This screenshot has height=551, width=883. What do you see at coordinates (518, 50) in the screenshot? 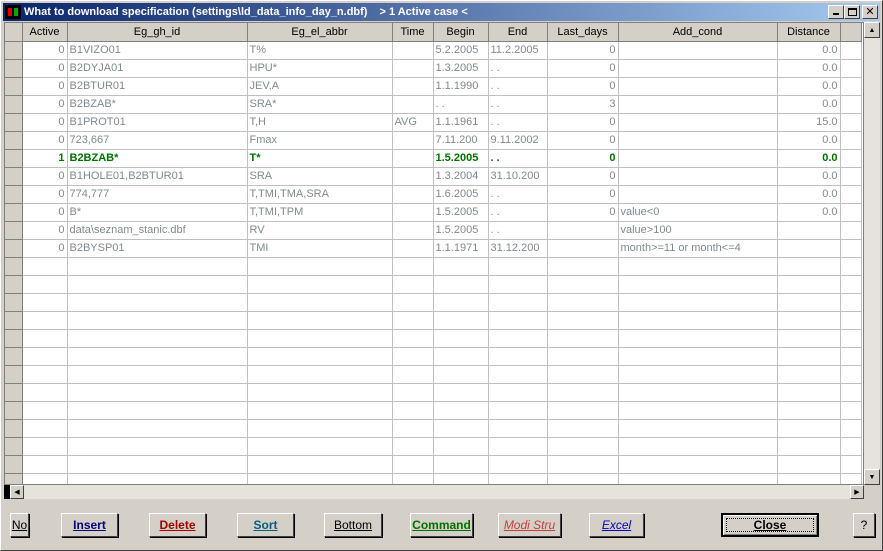
I see `cell-end: 11.2.2005` at bounding box center [518, 50].